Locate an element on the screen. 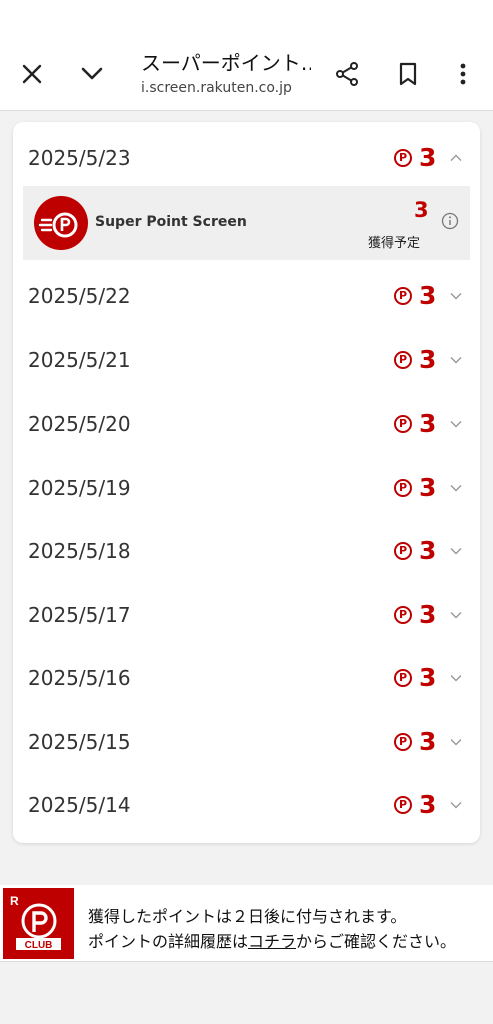 The image size is (493, 1024). browser-toolbar: スーパーポイント… i.screen.rakuten.co.jp is located at coordinates (246, 55).